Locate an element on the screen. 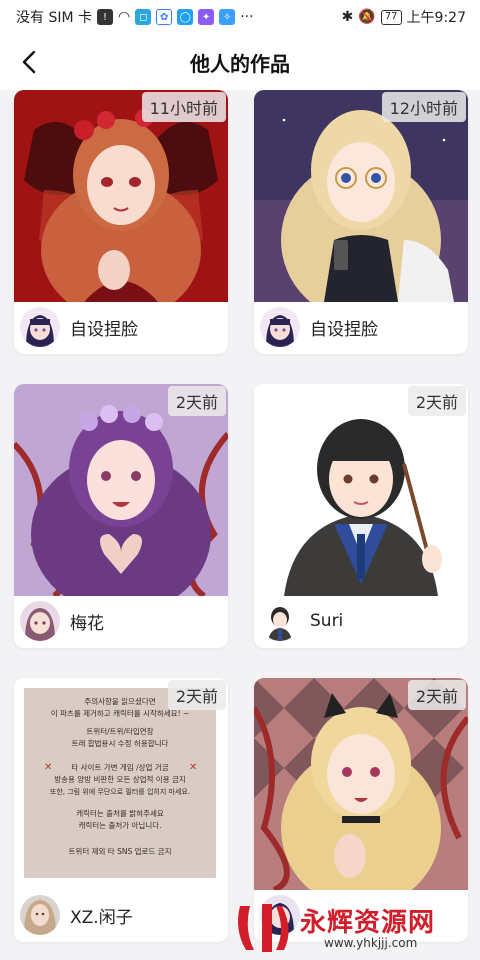  paw-app-icon: ✿ is located at coordinates (164, 17).